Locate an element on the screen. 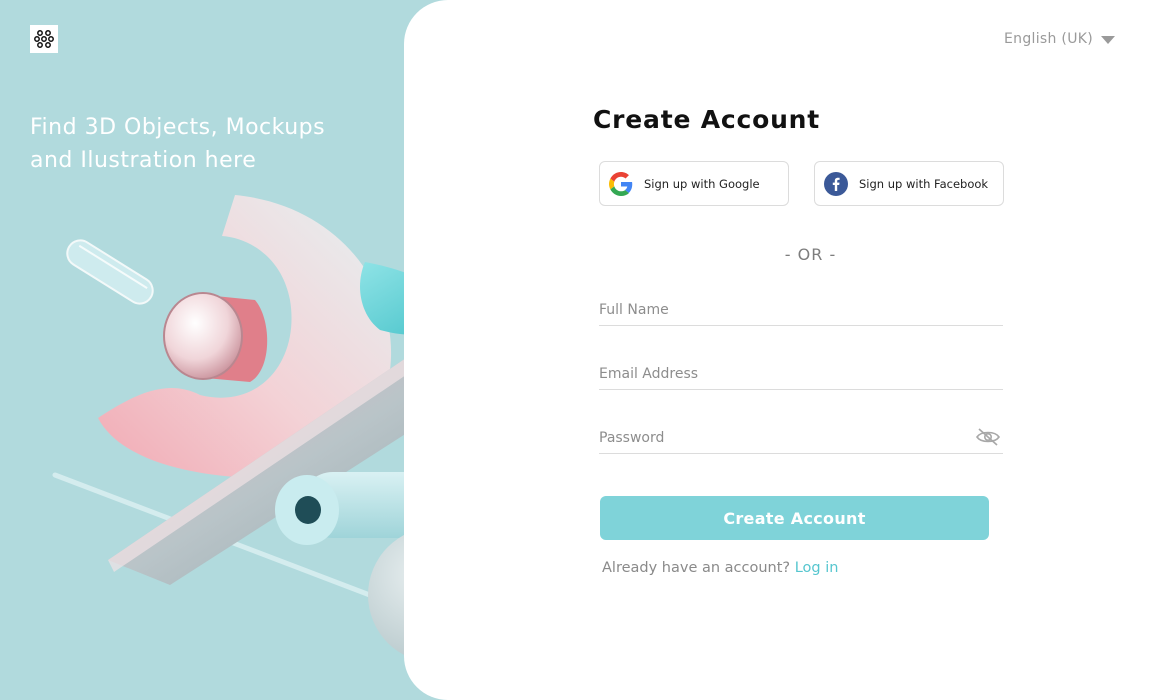  password-field is located at coordinates (801, 439).